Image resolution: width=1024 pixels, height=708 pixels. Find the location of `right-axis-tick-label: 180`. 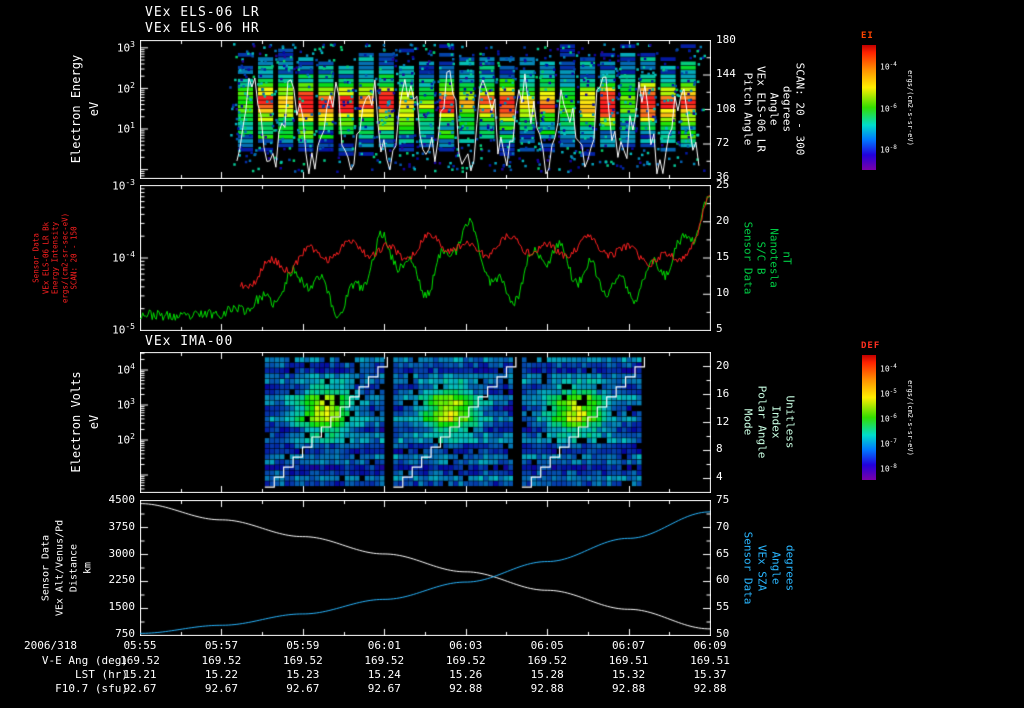

right-axis-tick-label: 180 is located at coordinates (726, 39).